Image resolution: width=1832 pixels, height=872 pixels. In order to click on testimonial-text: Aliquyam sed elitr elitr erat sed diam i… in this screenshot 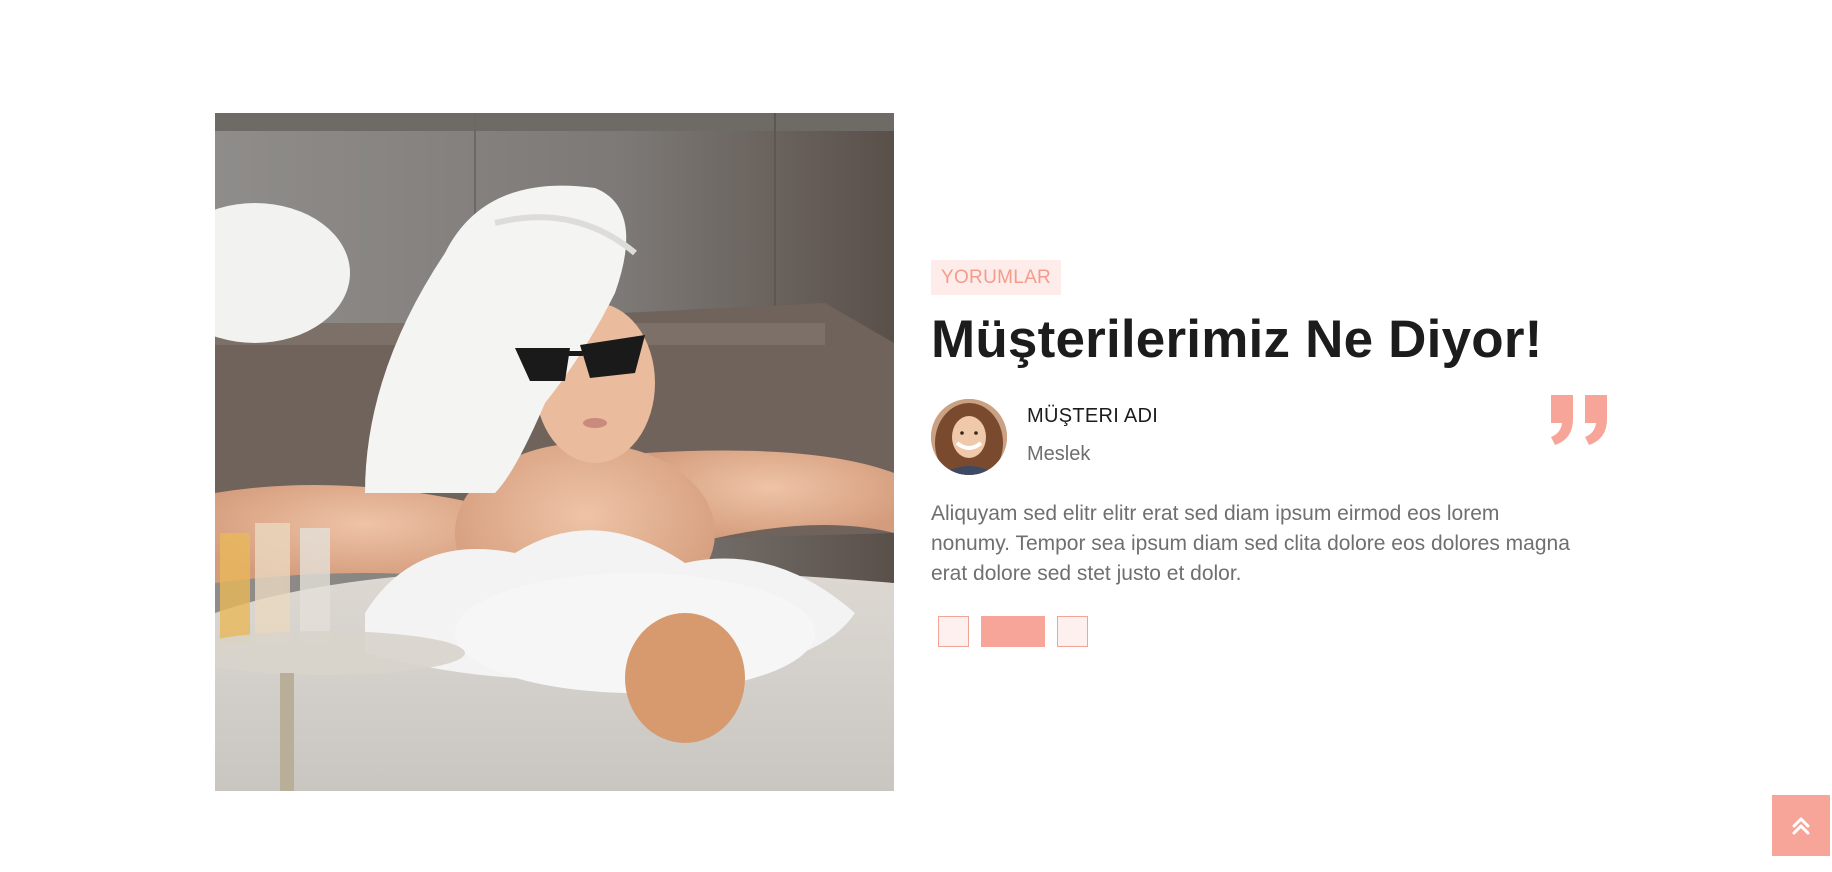, I will do `click(1250, 543)`.